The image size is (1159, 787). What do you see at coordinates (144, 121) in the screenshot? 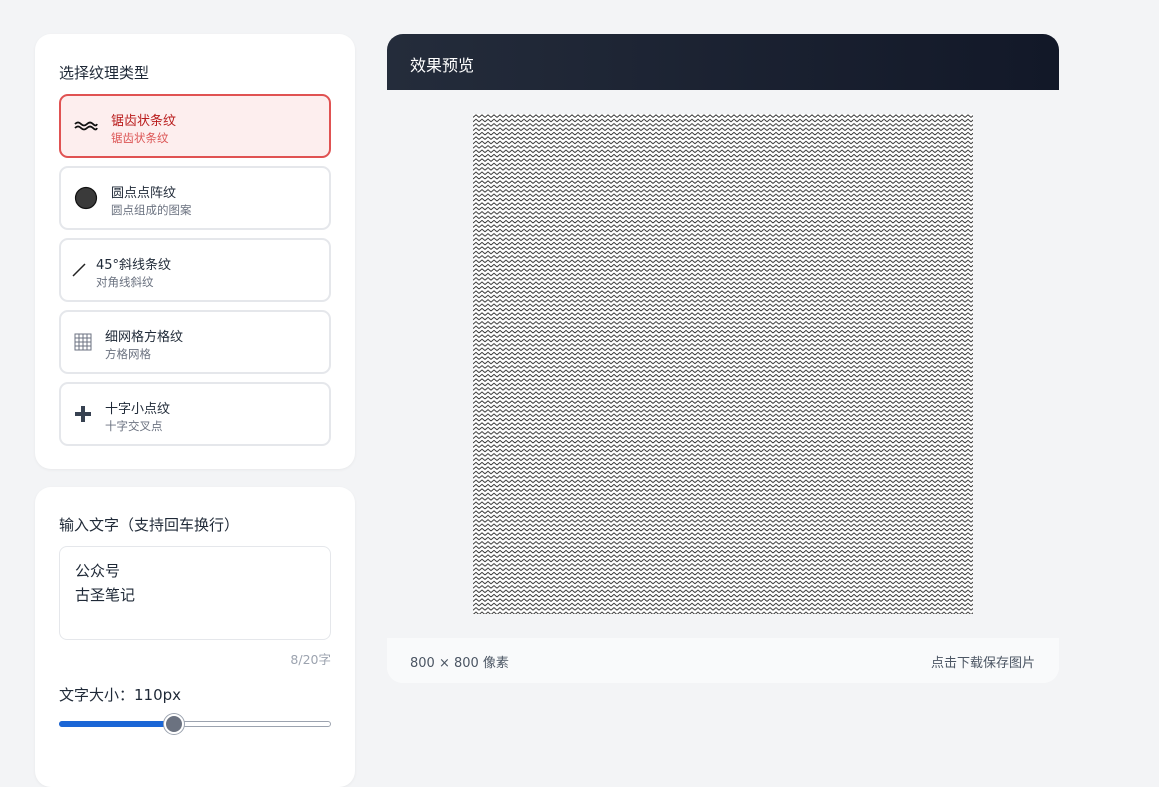
I see `texture-option-label: 锯齿状条纹` at bounding box center [144, 121].